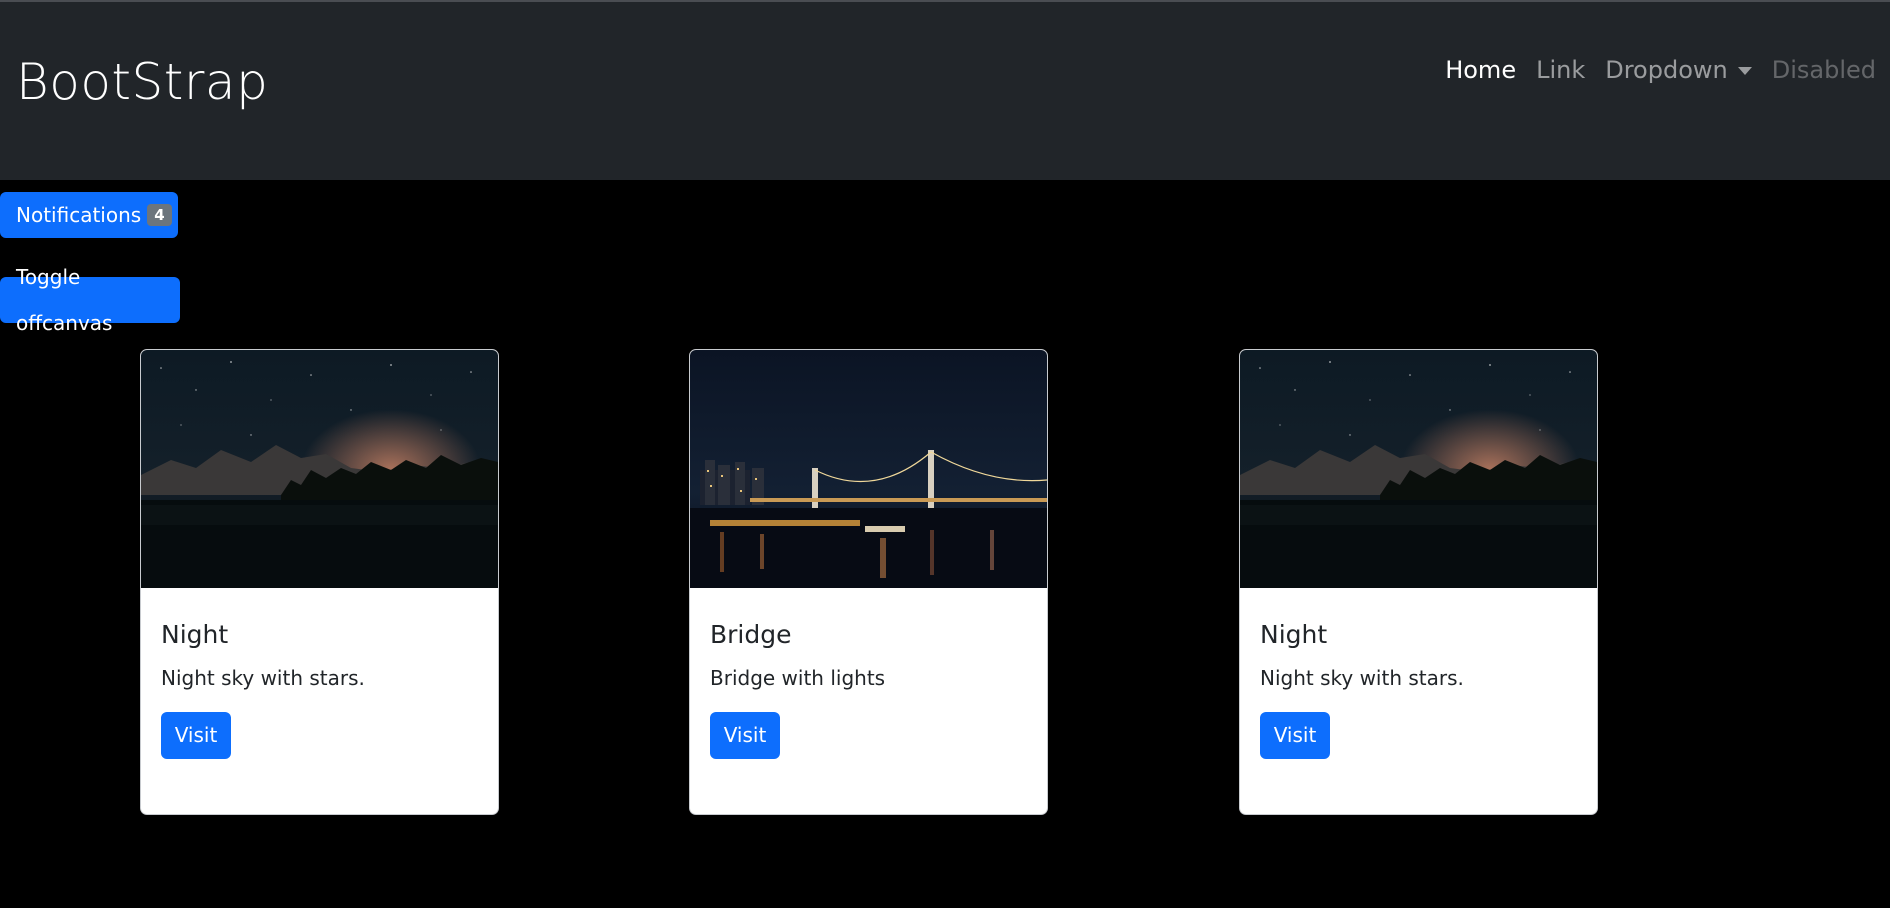 Image resolution: width=1890 pixels, height=908 pixels. Describe the element at coordinates (798, 678) in the screenshot. I see `card-text: Bridge with lights` at that location.